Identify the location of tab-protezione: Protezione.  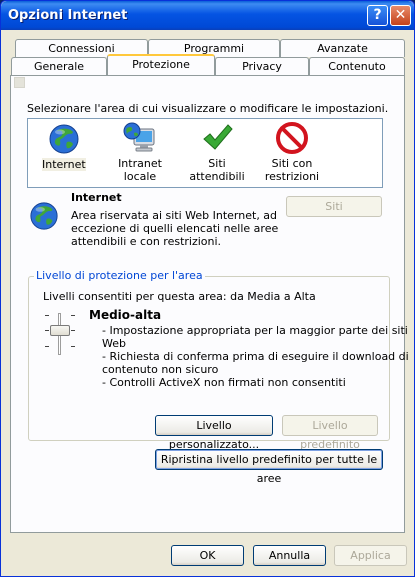
(161, 64).